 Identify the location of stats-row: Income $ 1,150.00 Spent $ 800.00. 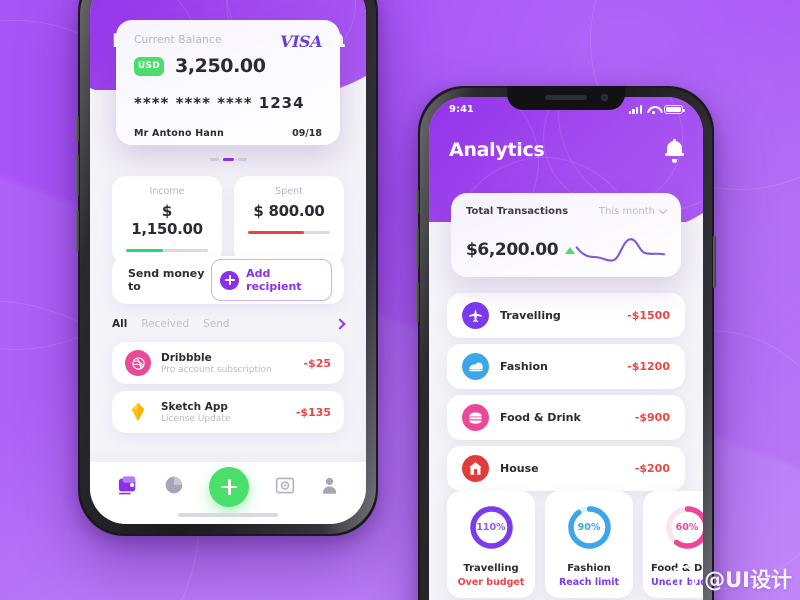
(228, 220).